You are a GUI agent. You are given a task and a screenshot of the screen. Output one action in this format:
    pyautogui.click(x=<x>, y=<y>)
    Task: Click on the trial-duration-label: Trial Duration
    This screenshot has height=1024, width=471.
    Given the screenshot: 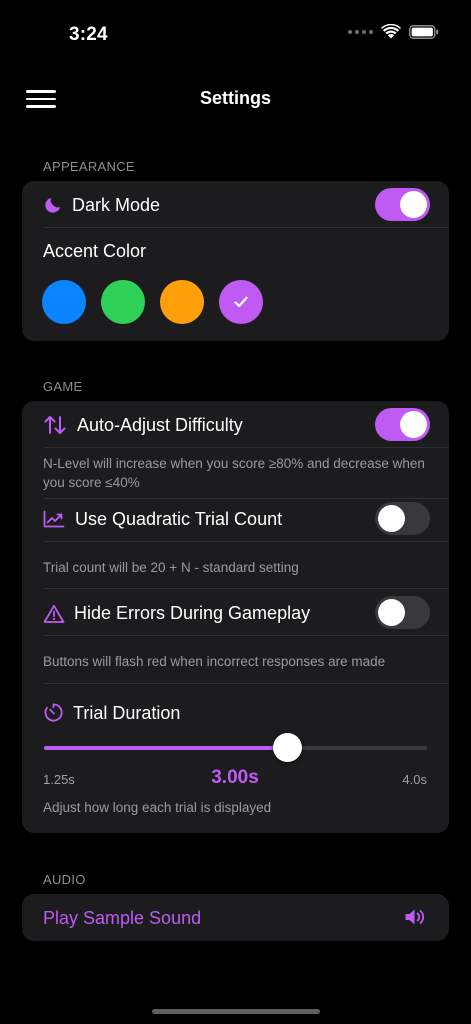 What is the action you would take?
    pyautogui.click(x=127, y=713)
    